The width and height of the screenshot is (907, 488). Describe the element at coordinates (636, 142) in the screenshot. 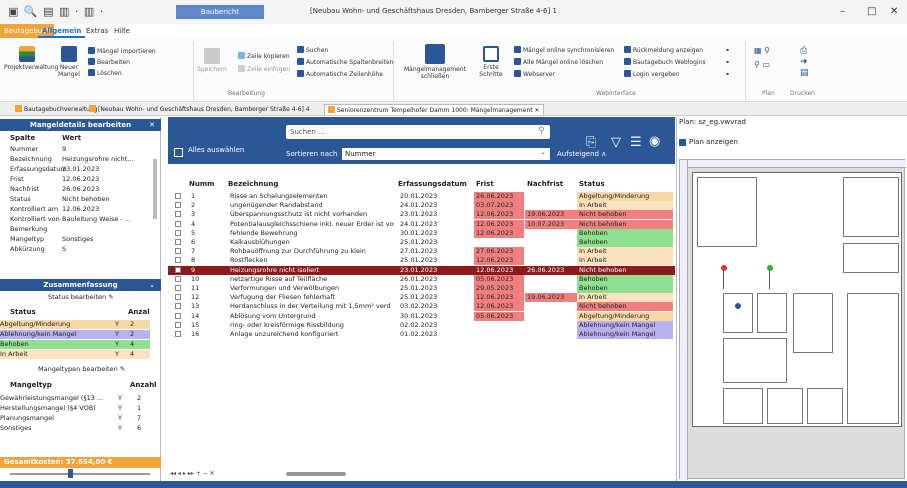

I see `list-icon: ☰` at that location.